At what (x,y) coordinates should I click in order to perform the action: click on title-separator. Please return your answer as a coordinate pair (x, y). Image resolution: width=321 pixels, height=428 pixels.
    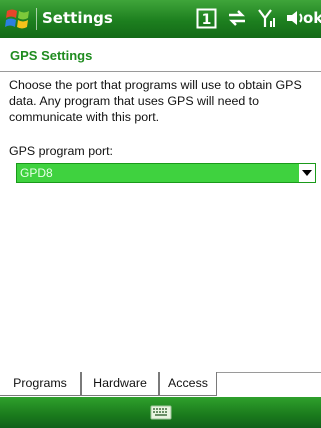
    Looking at the image, I should click on (36, 19).